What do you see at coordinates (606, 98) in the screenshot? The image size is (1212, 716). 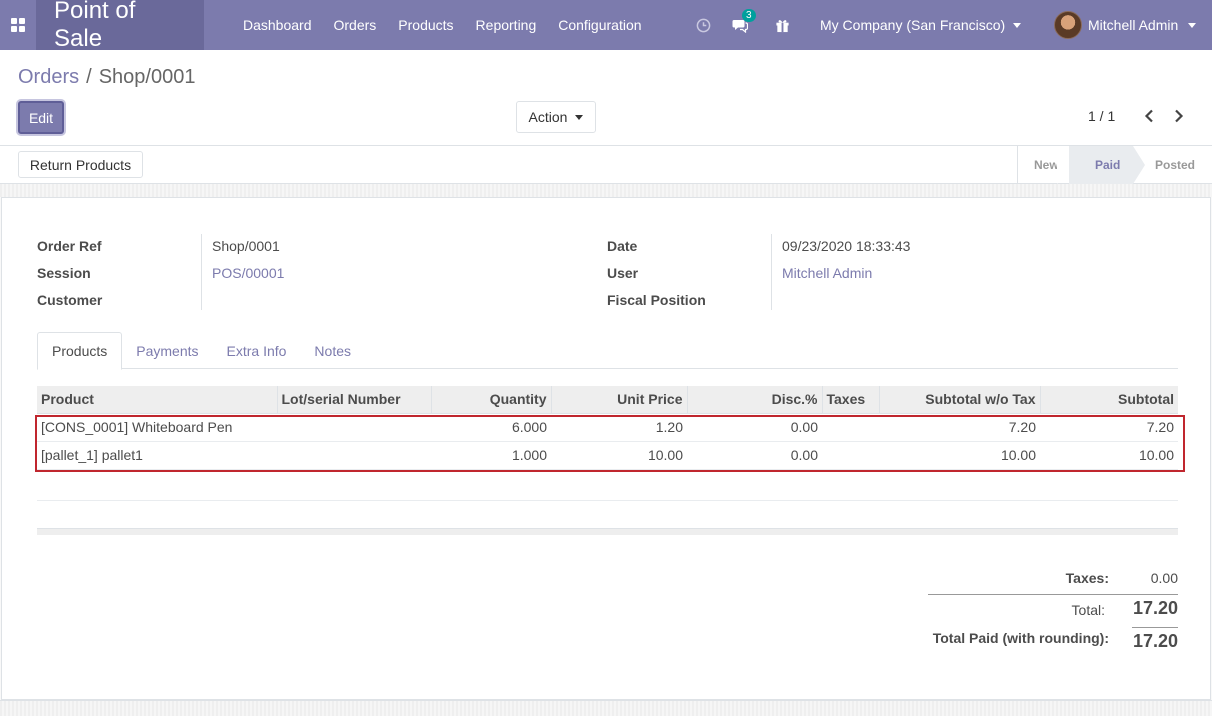 I see `control-panel: Orders / Shop/0001 Edit Action 1 / 1` at bounding box center [606, 98].